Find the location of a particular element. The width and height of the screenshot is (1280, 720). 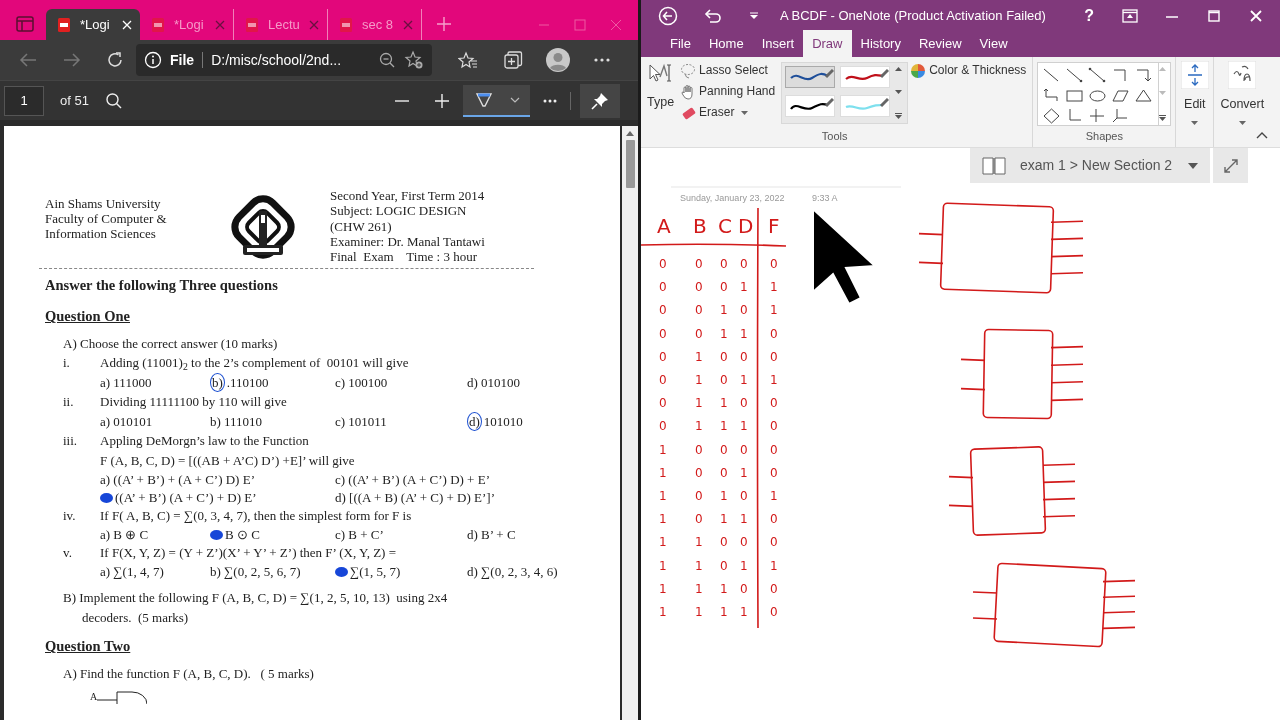

answer-option: a) ∑(1, 4, 7) is located at coordinates (132, 572).